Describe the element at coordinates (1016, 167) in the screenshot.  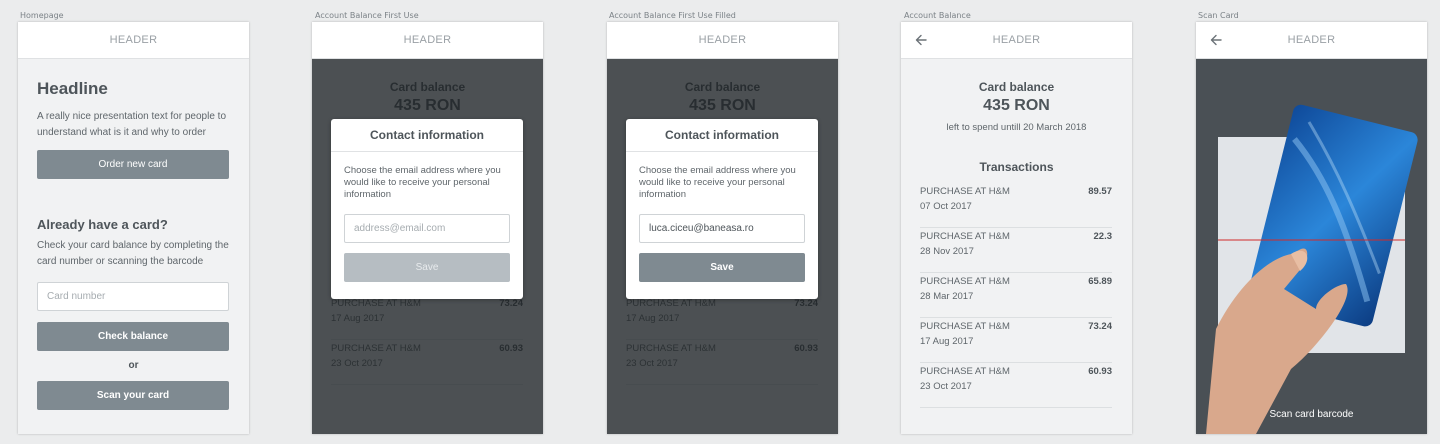
I see `transactions-title: Transactions` at that location.